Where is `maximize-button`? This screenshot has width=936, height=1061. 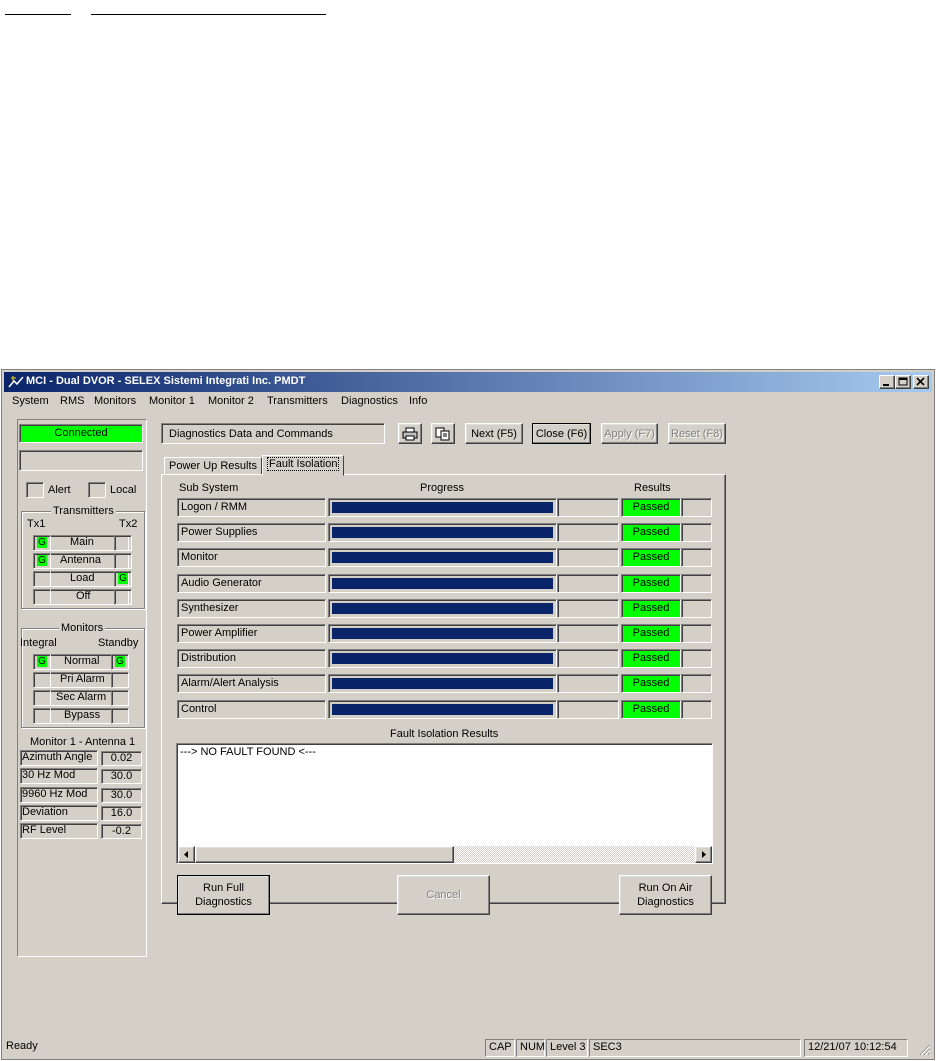 maximize-button is located at coordinates (903, 382).